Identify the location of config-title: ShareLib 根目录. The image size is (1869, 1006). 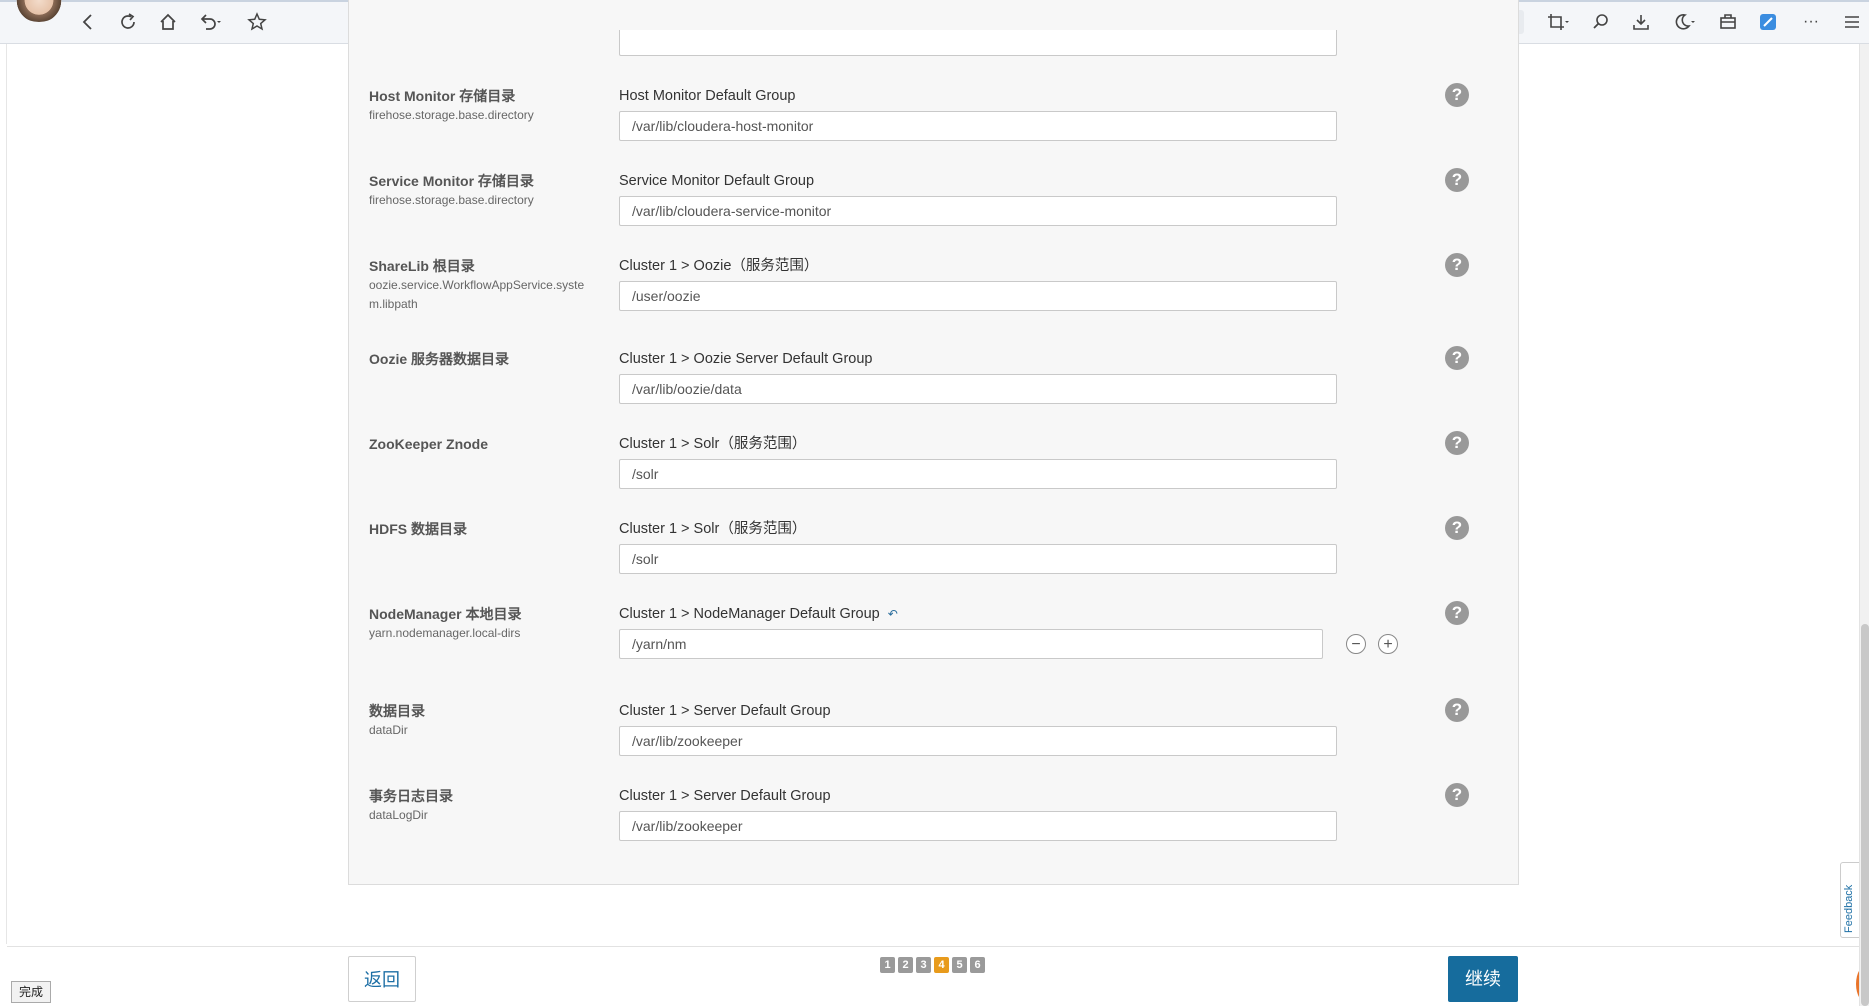
(422, 266).